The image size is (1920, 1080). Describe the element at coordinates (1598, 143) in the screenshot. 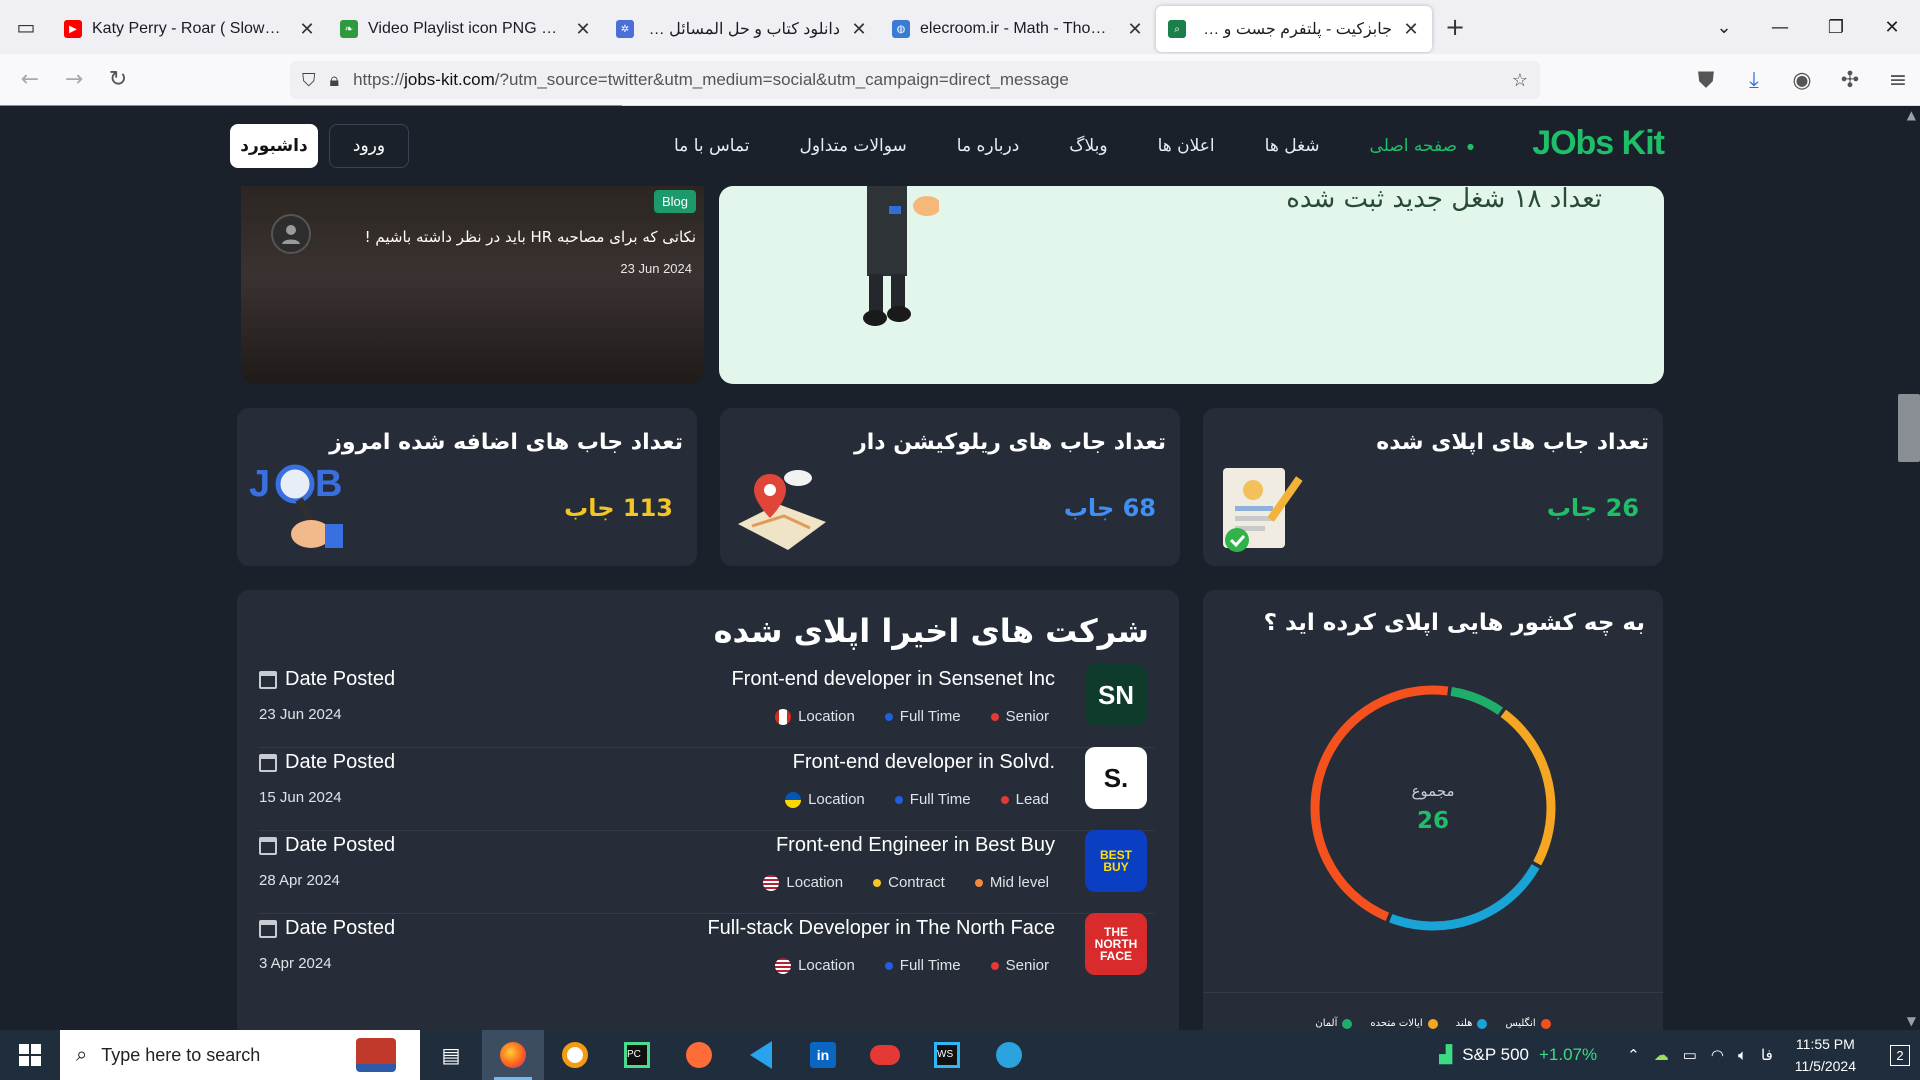

I see `site-logo: JObs Kit` at that location.